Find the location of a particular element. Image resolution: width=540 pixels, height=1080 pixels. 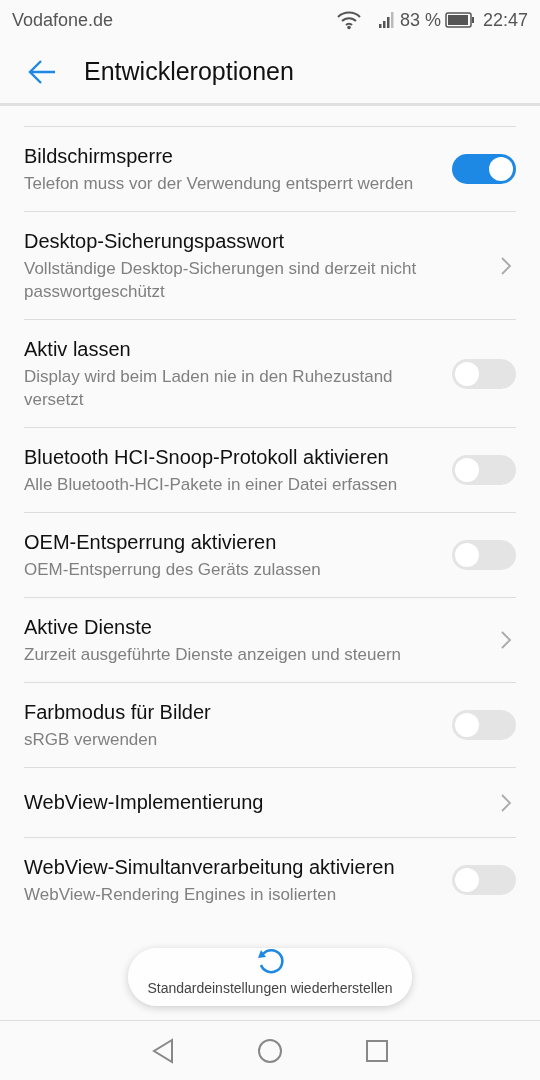

battery-percent: 83 % is located at coordinates (420, 20).